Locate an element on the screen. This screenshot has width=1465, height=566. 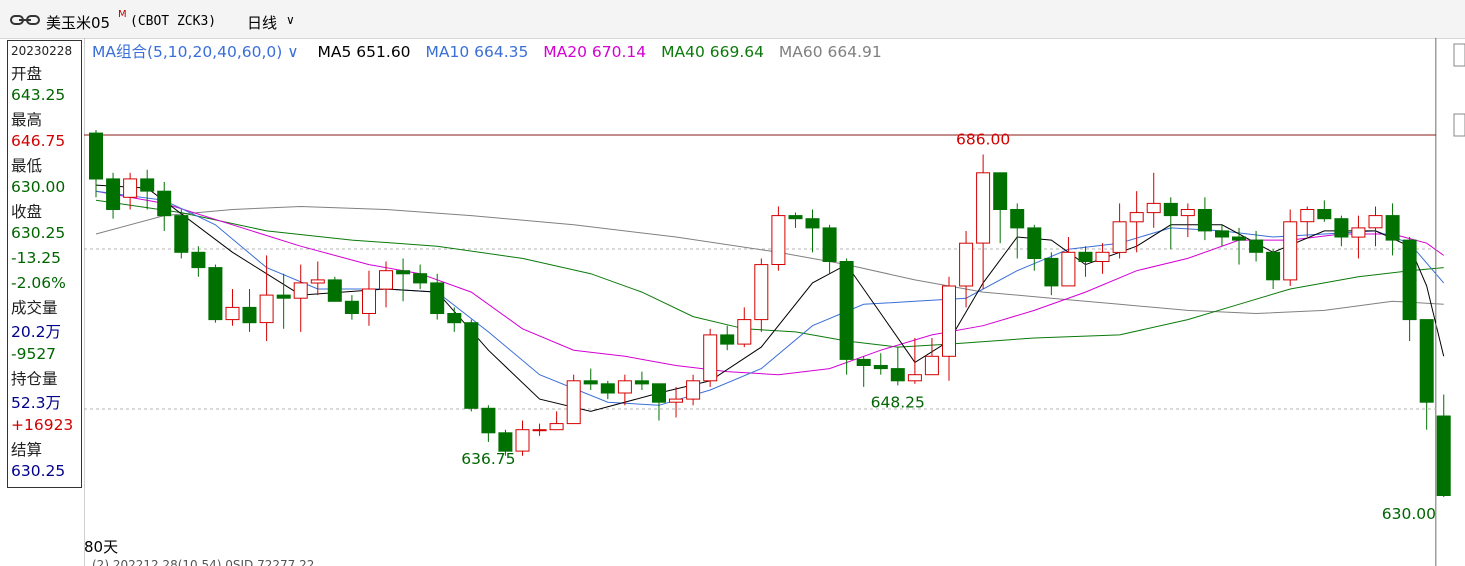
scale-tab-mid is located at coordinates (1459, 125).